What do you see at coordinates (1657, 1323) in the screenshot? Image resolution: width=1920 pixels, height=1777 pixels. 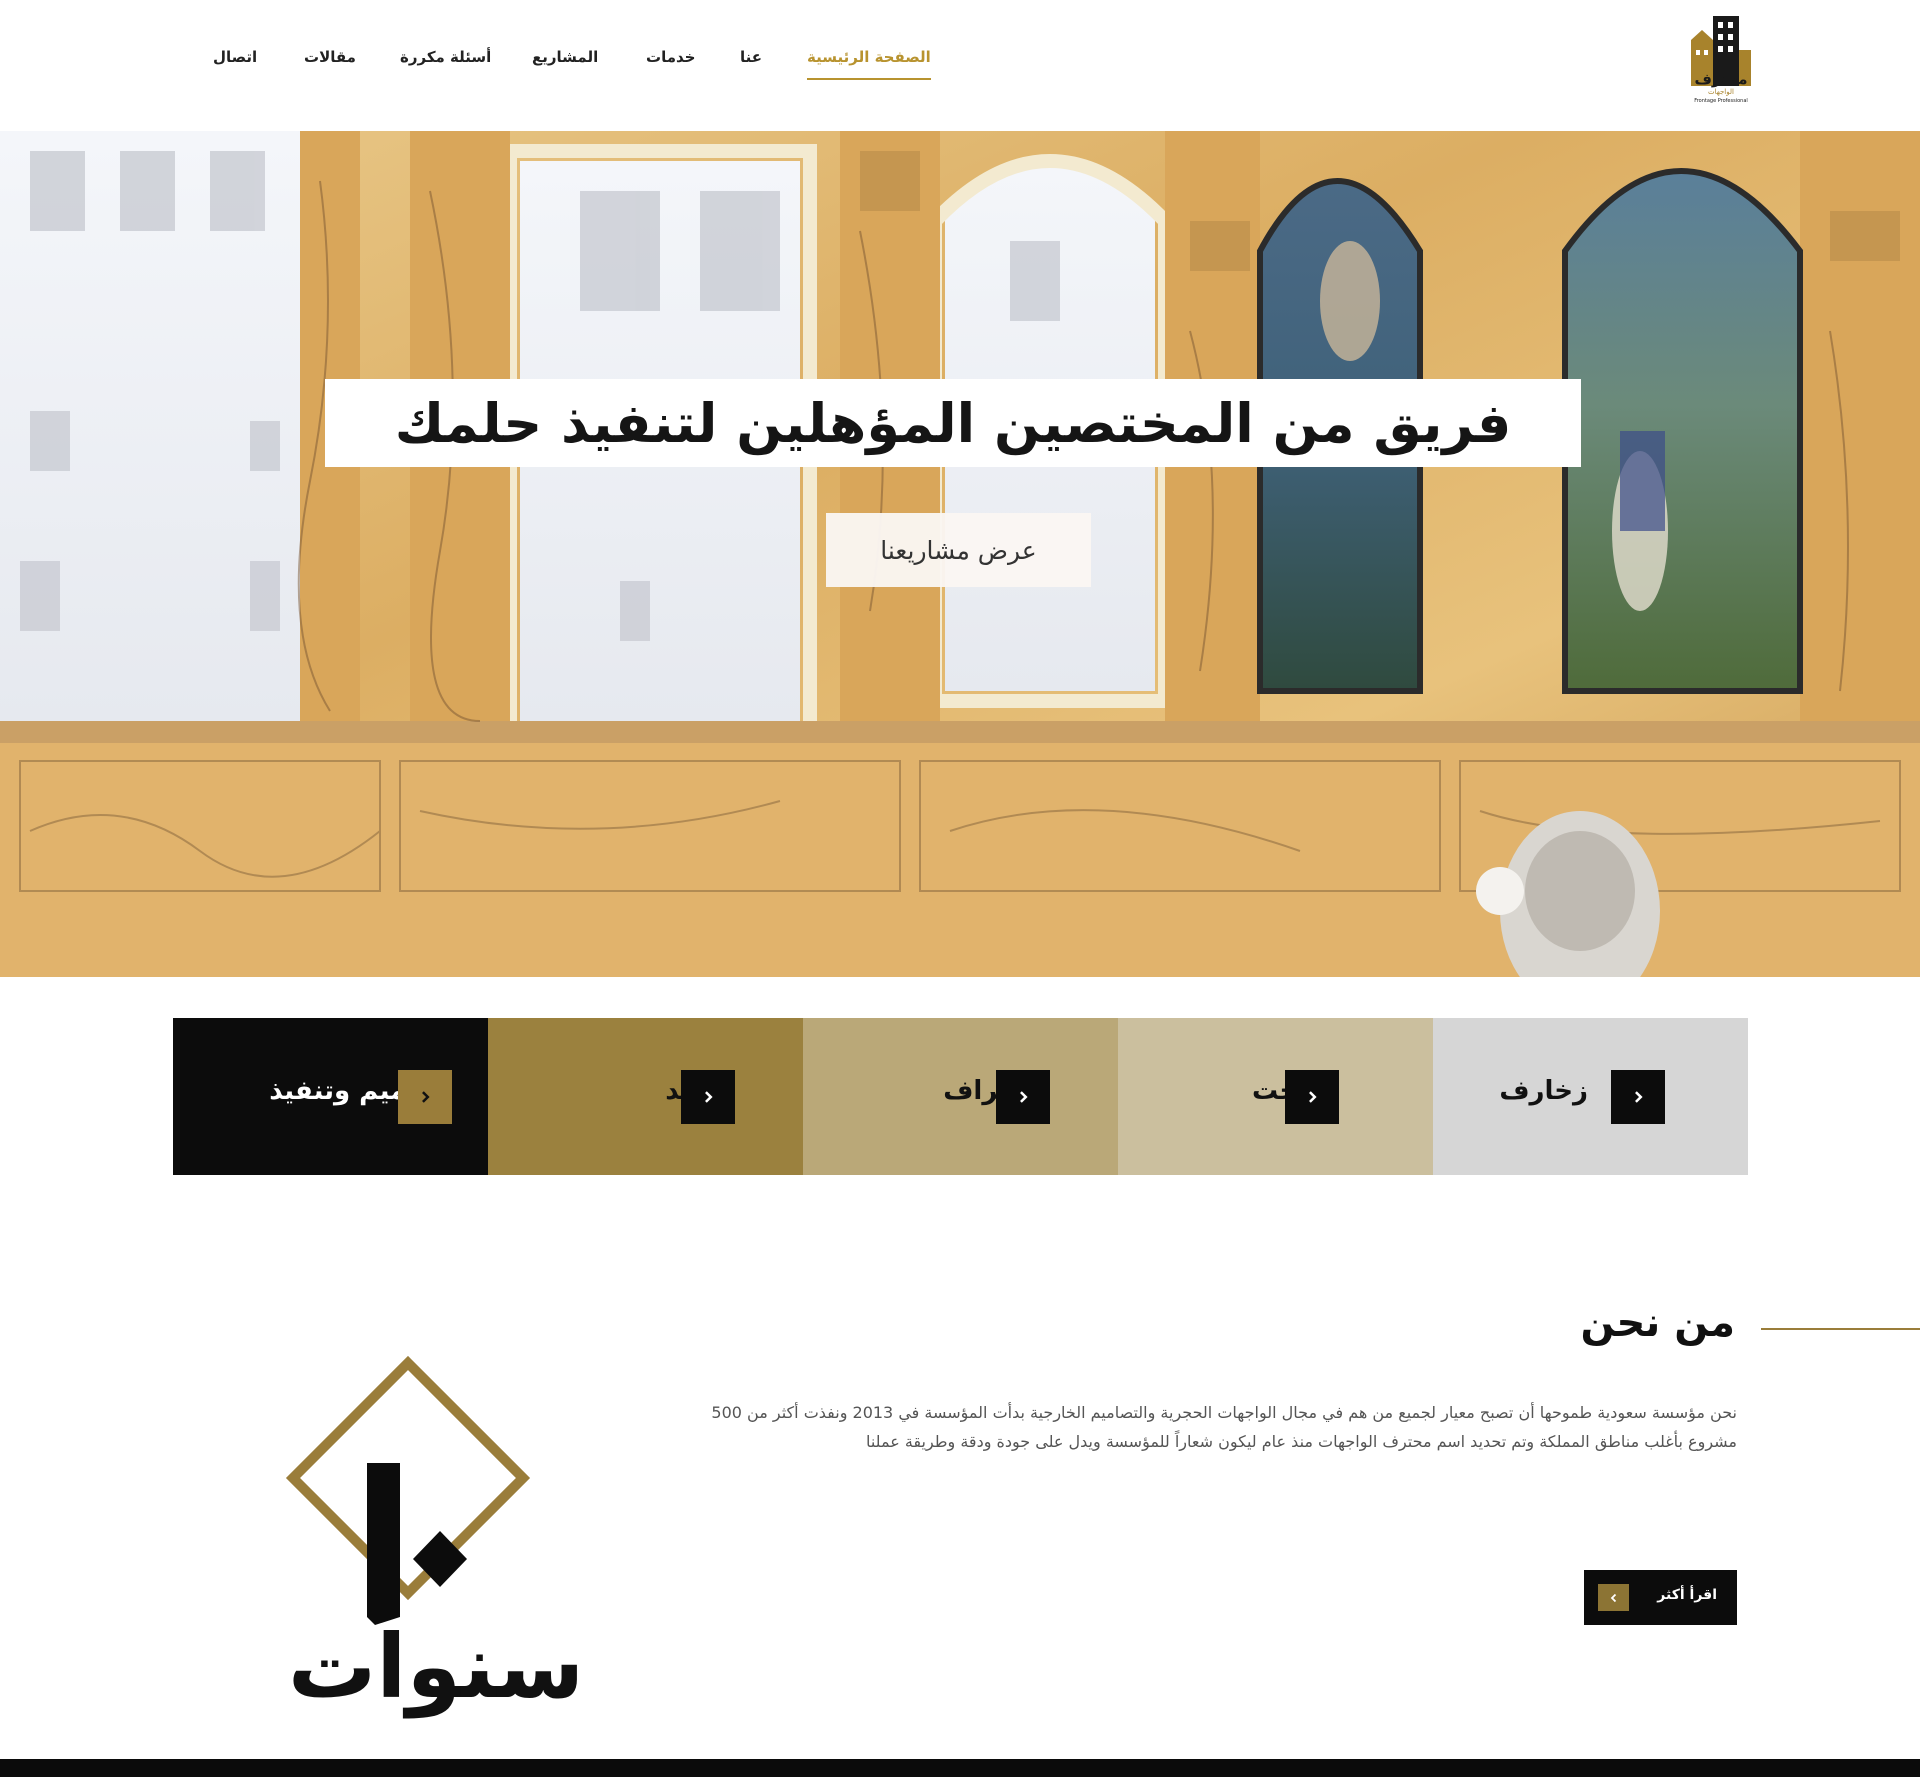 I see `about-title: من نحن` at bounding box center [1657, 1323].